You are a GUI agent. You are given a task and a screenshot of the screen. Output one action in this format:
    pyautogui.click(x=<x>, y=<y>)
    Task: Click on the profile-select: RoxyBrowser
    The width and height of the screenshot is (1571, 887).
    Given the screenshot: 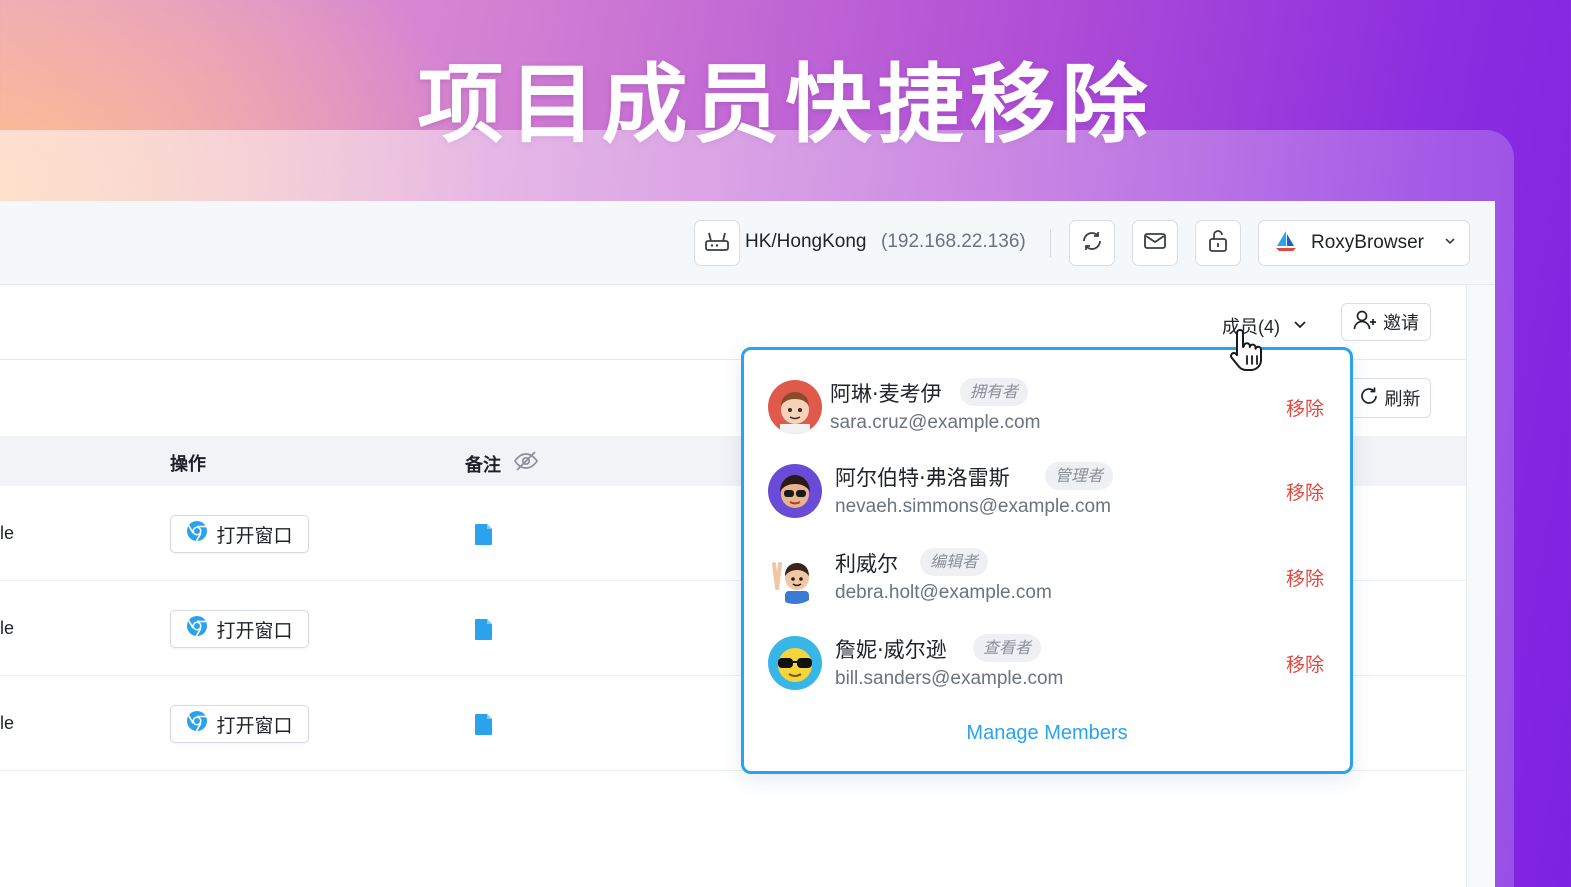 What is the action you would take?
    pyautogui.click(x=1364, y=243)
    